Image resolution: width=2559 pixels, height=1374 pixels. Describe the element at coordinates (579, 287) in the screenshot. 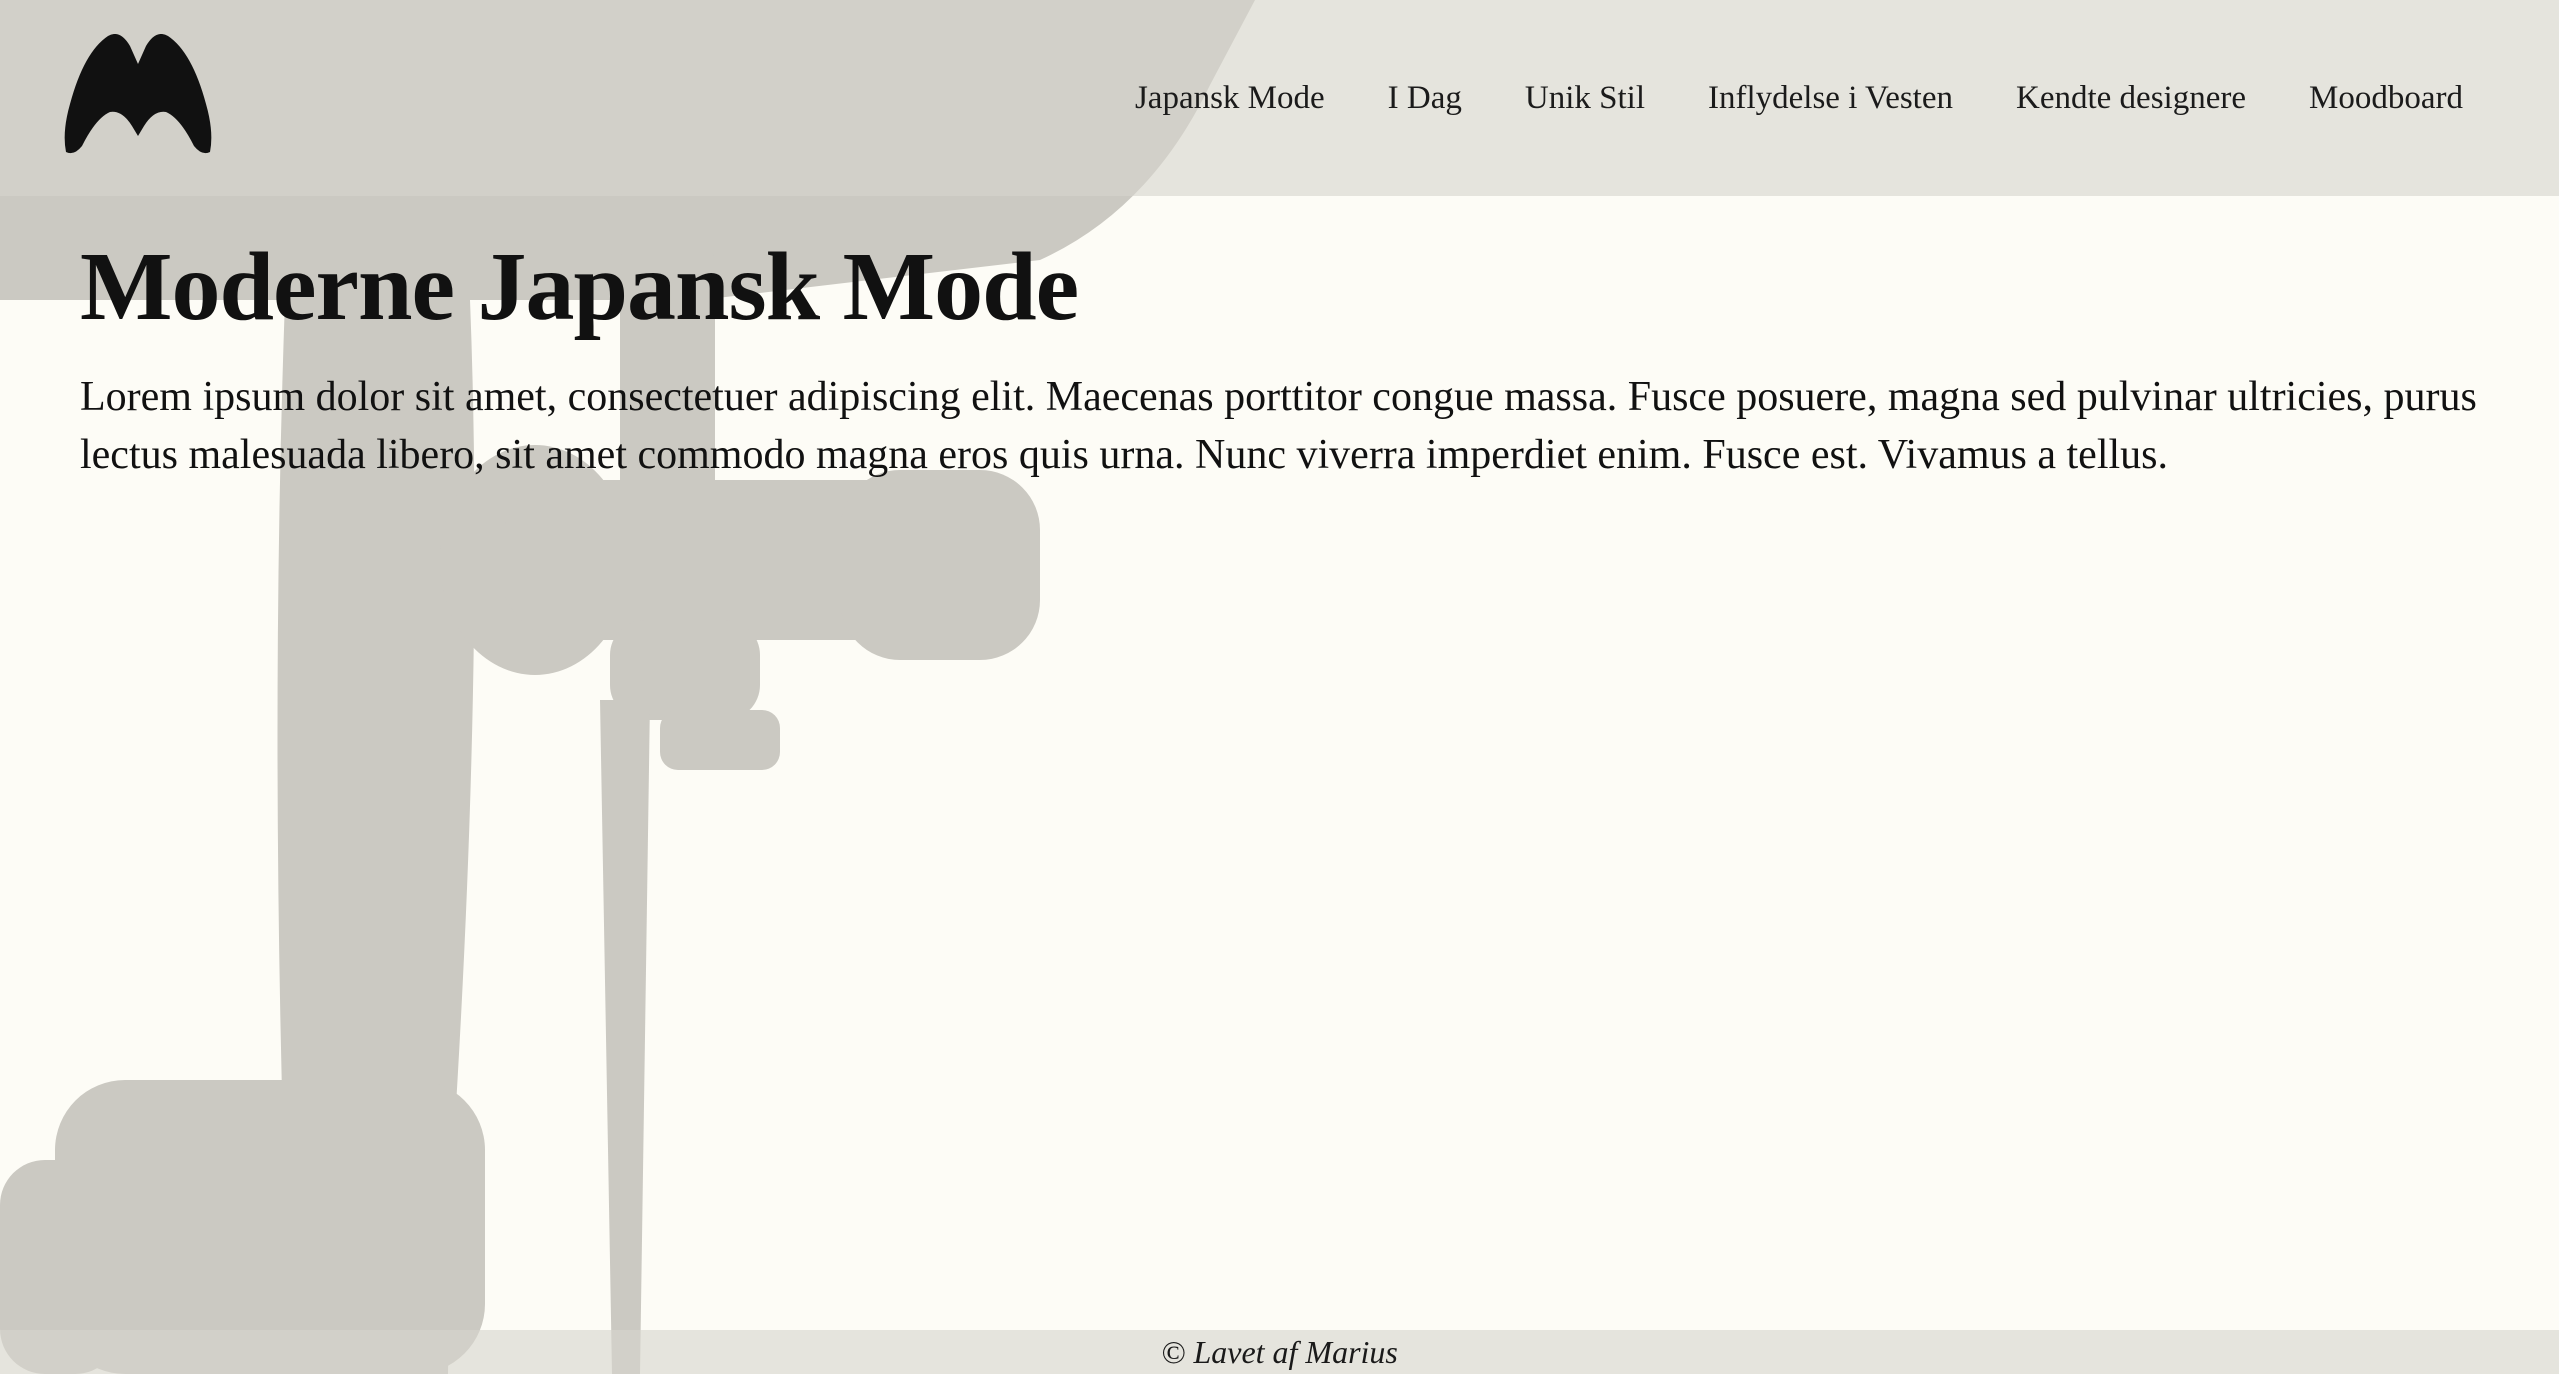

I see `page-title: Moderne Japansk Mode` at that location.